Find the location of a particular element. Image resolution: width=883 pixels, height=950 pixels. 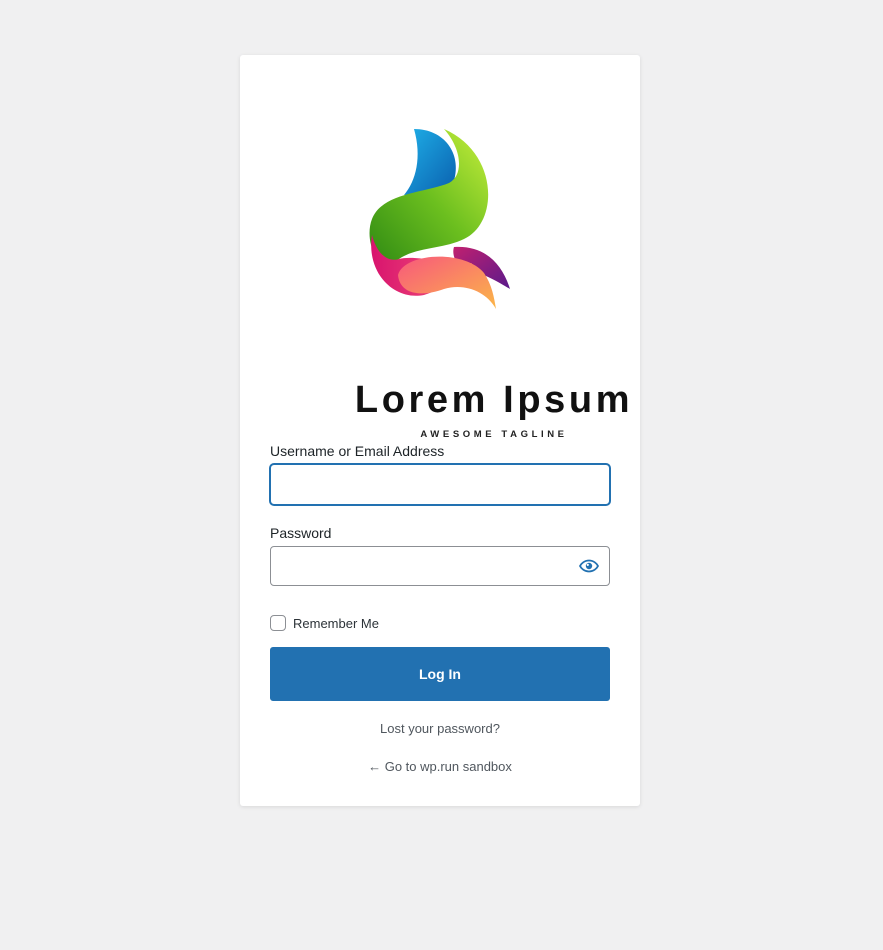

remember-me-checkbox is located at coordinates (278, 623).